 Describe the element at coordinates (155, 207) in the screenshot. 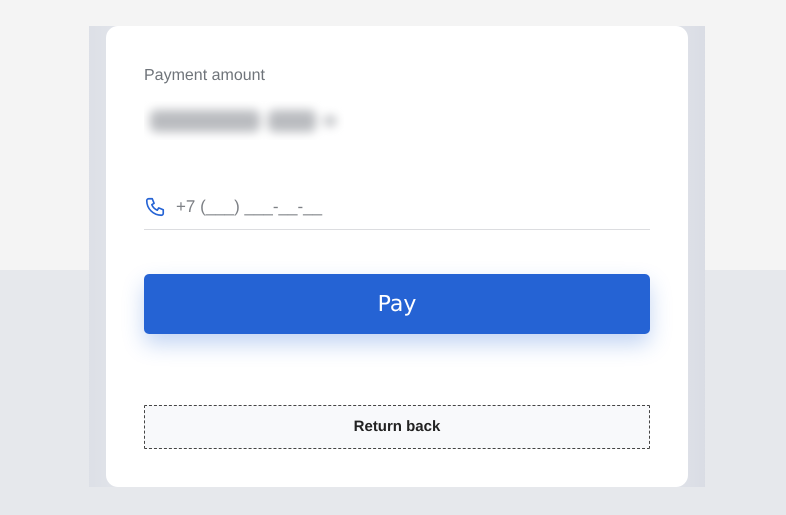

I see `phone-icon` at that location.